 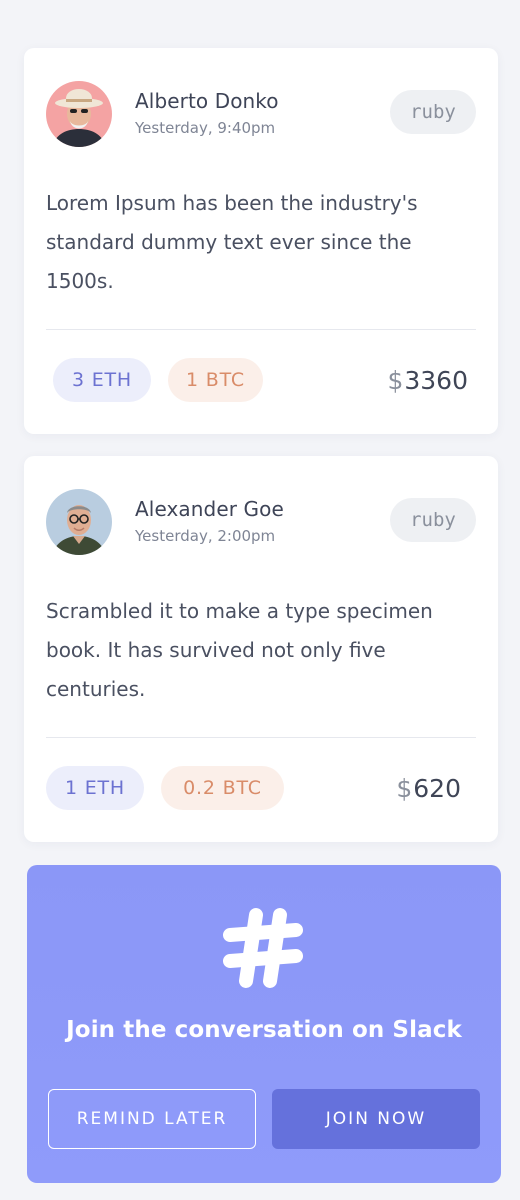 I want to click on slack-title: Join the conversation on Slack, so click(x=264, y=1030).